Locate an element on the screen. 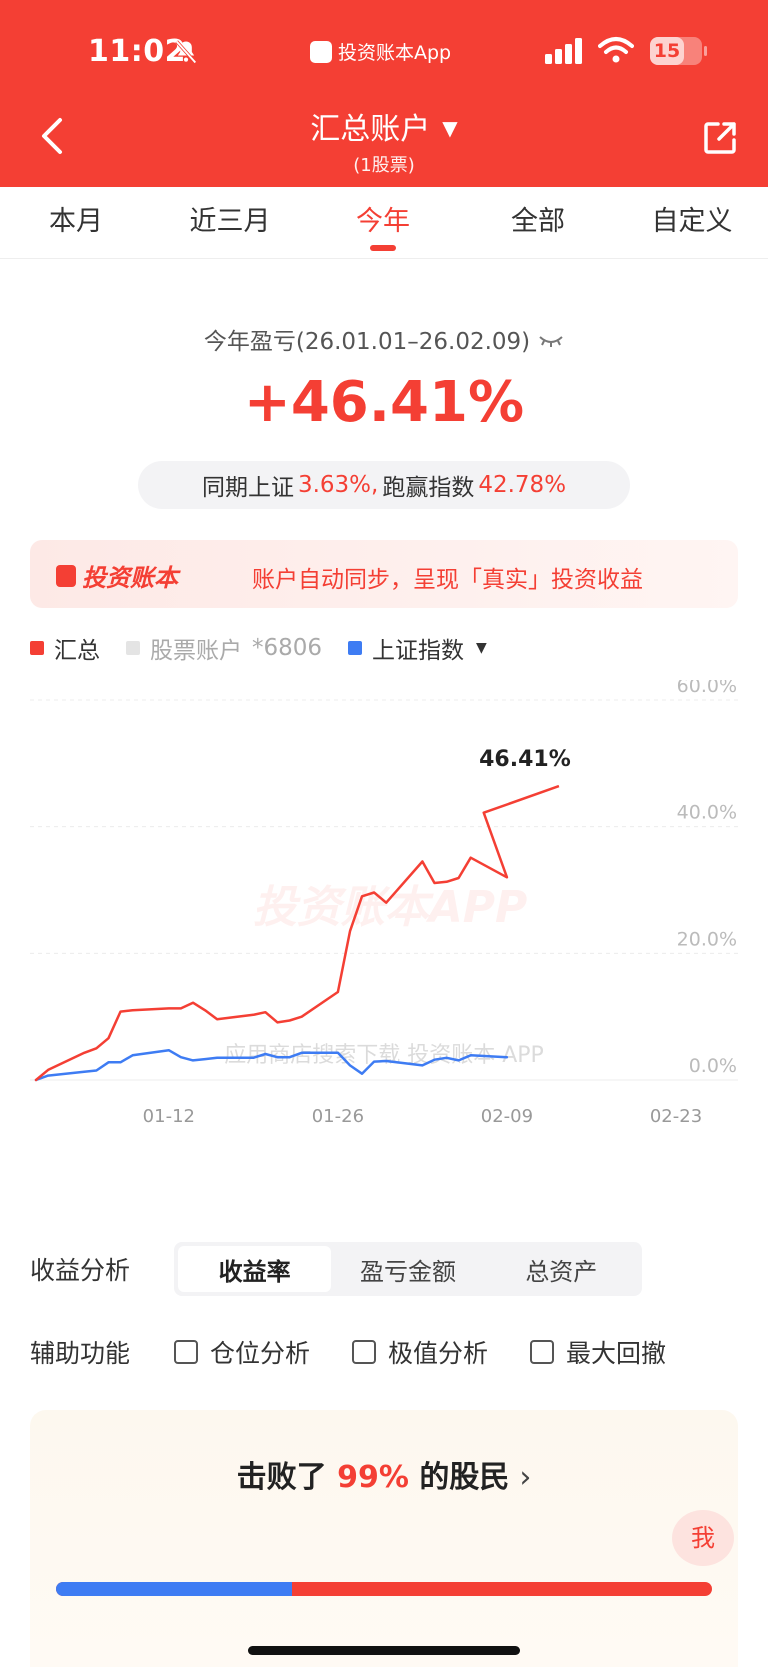 This screenshot has height=1667, width=768. account-selector: 汇总账户 ▼ is located at coordinates (384, 126).